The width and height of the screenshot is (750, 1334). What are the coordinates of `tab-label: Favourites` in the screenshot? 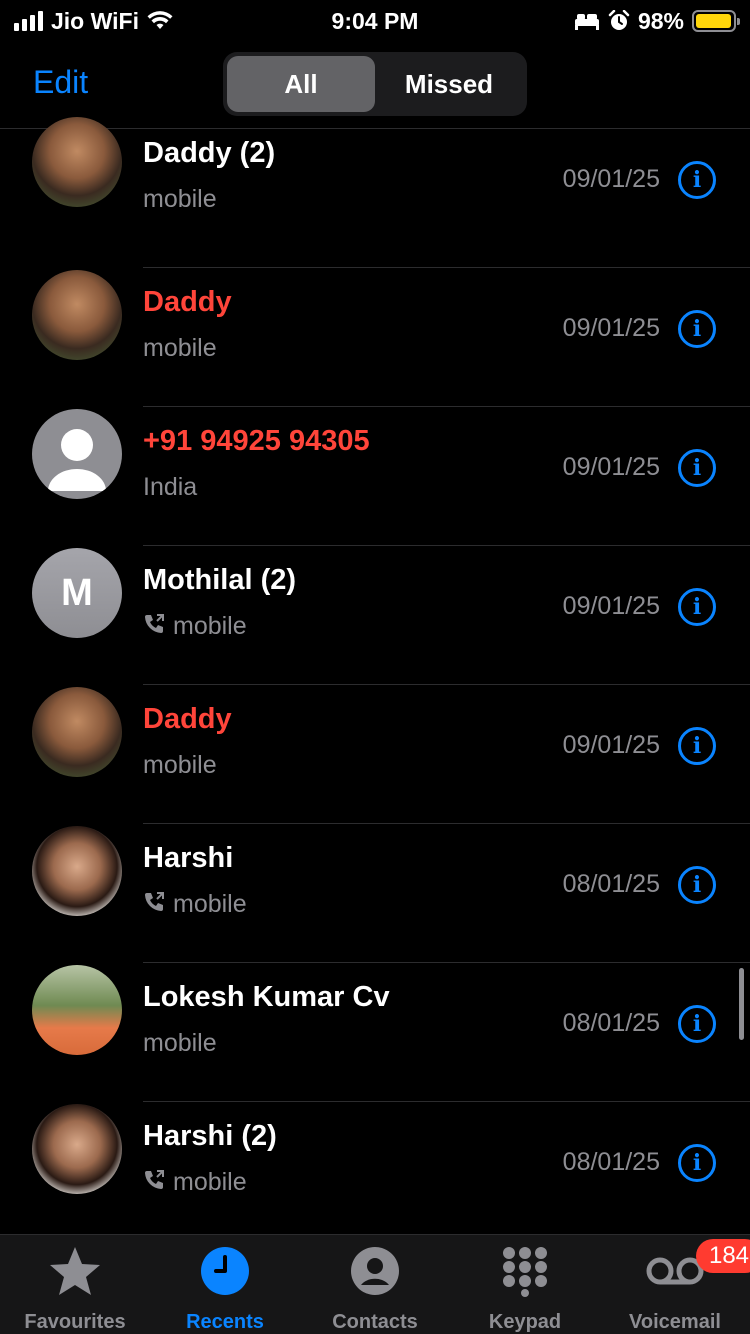 It's located at (75, 1322).